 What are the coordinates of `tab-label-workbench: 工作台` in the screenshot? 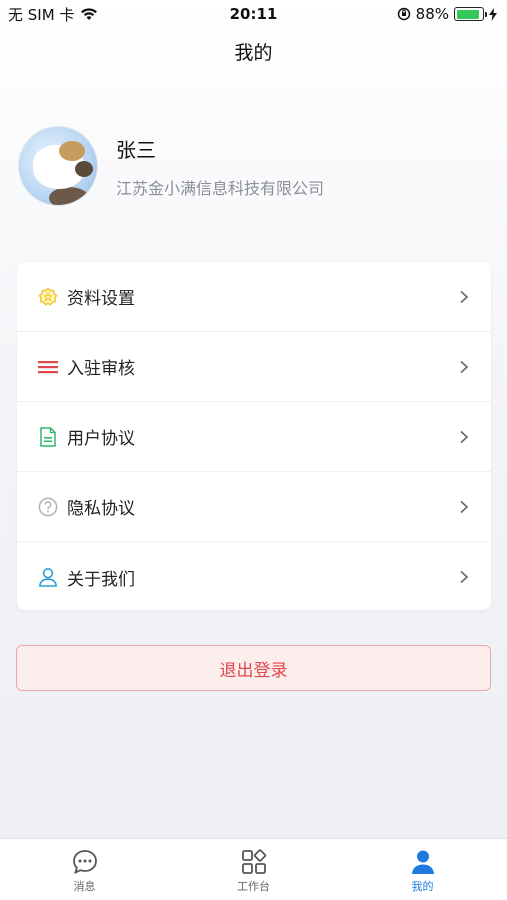 It's located at (253, 886).